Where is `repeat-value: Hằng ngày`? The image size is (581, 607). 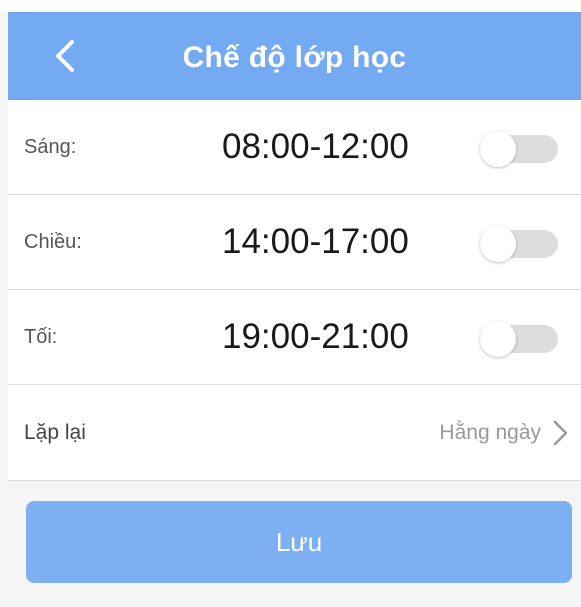 repeat-value: Hằng ngày is located at coordinates (490, 432).